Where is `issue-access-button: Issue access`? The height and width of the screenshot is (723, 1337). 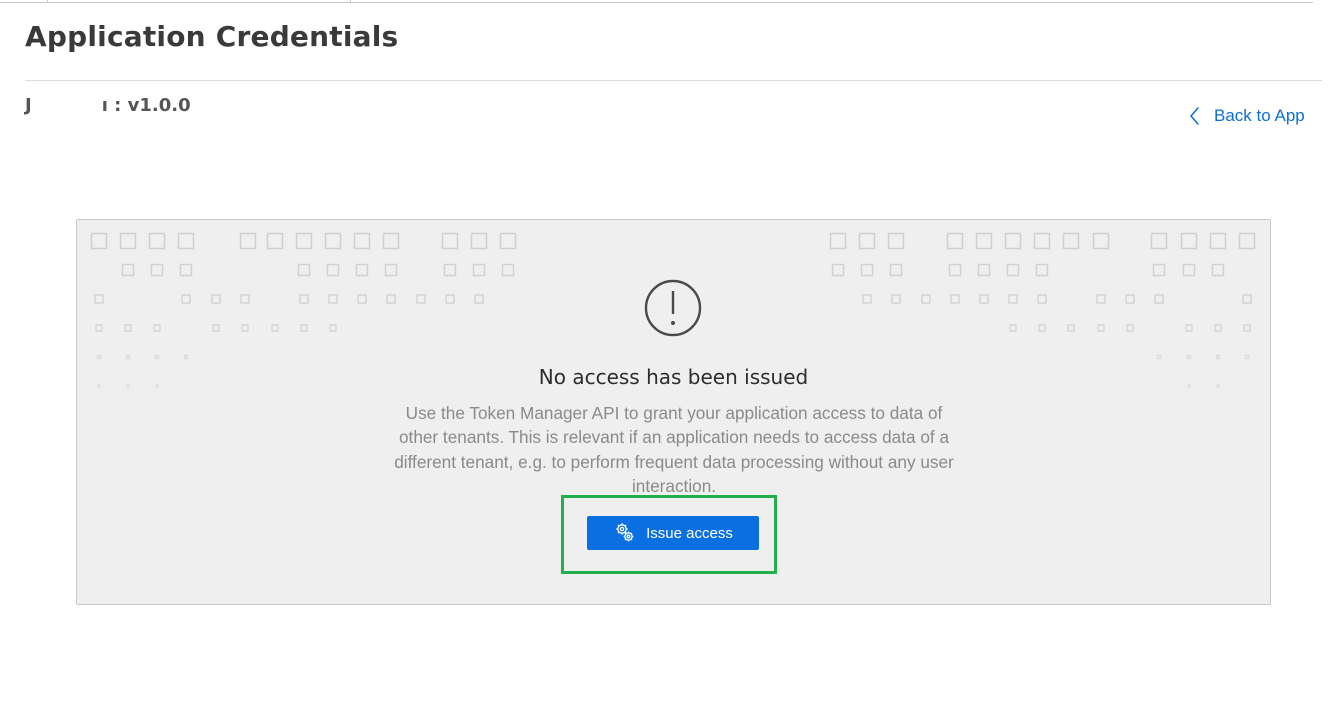 issue-access-button: Issue access is located at coordinates (673, 533).